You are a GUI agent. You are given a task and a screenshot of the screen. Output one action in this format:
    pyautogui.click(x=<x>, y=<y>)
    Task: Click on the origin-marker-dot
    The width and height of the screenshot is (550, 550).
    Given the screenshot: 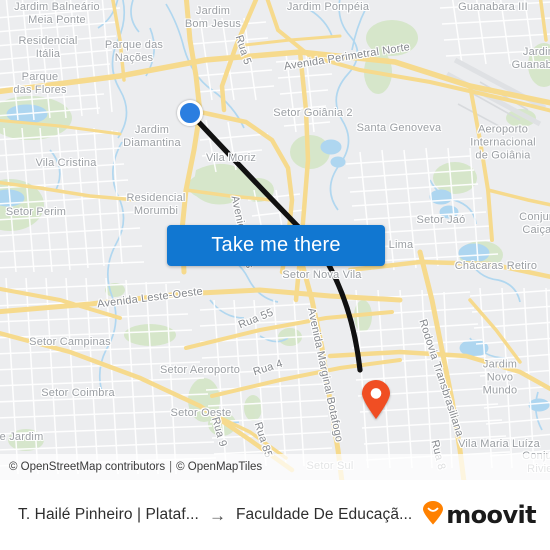 What is the action you would take?
    pyautogui.click(x=190, y=113)
    